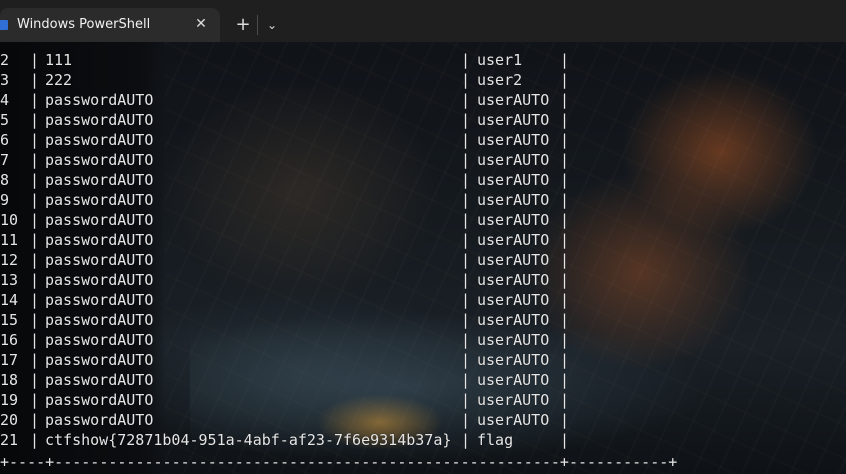 The height and width of the screenshot is (474, 846). What do you see at coordinates (5, 180) in the screenshot?
I see `row-id: 8` at bounding box center [5, 180].